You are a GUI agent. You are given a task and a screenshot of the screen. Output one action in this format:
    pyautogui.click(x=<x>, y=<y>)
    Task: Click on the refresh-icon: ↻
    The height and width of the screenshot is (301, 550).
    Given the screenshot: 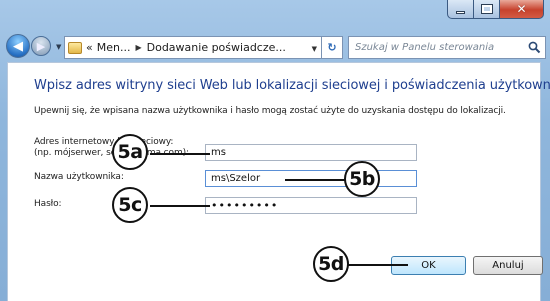 What is the action you would take?
    pyautogui.click(x=332, y=47)
    